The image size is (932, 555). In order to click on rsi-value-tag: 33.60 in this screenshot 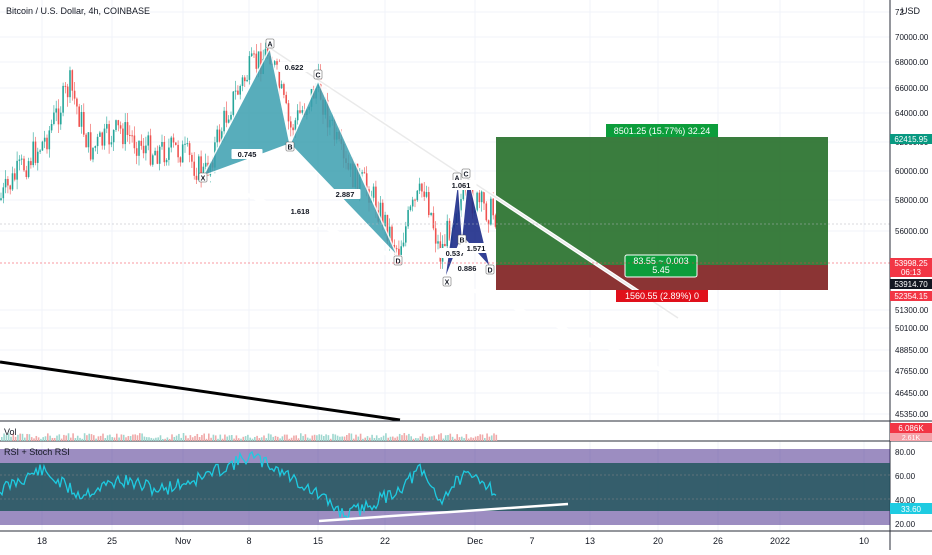, I will do `click(911, 509)`.